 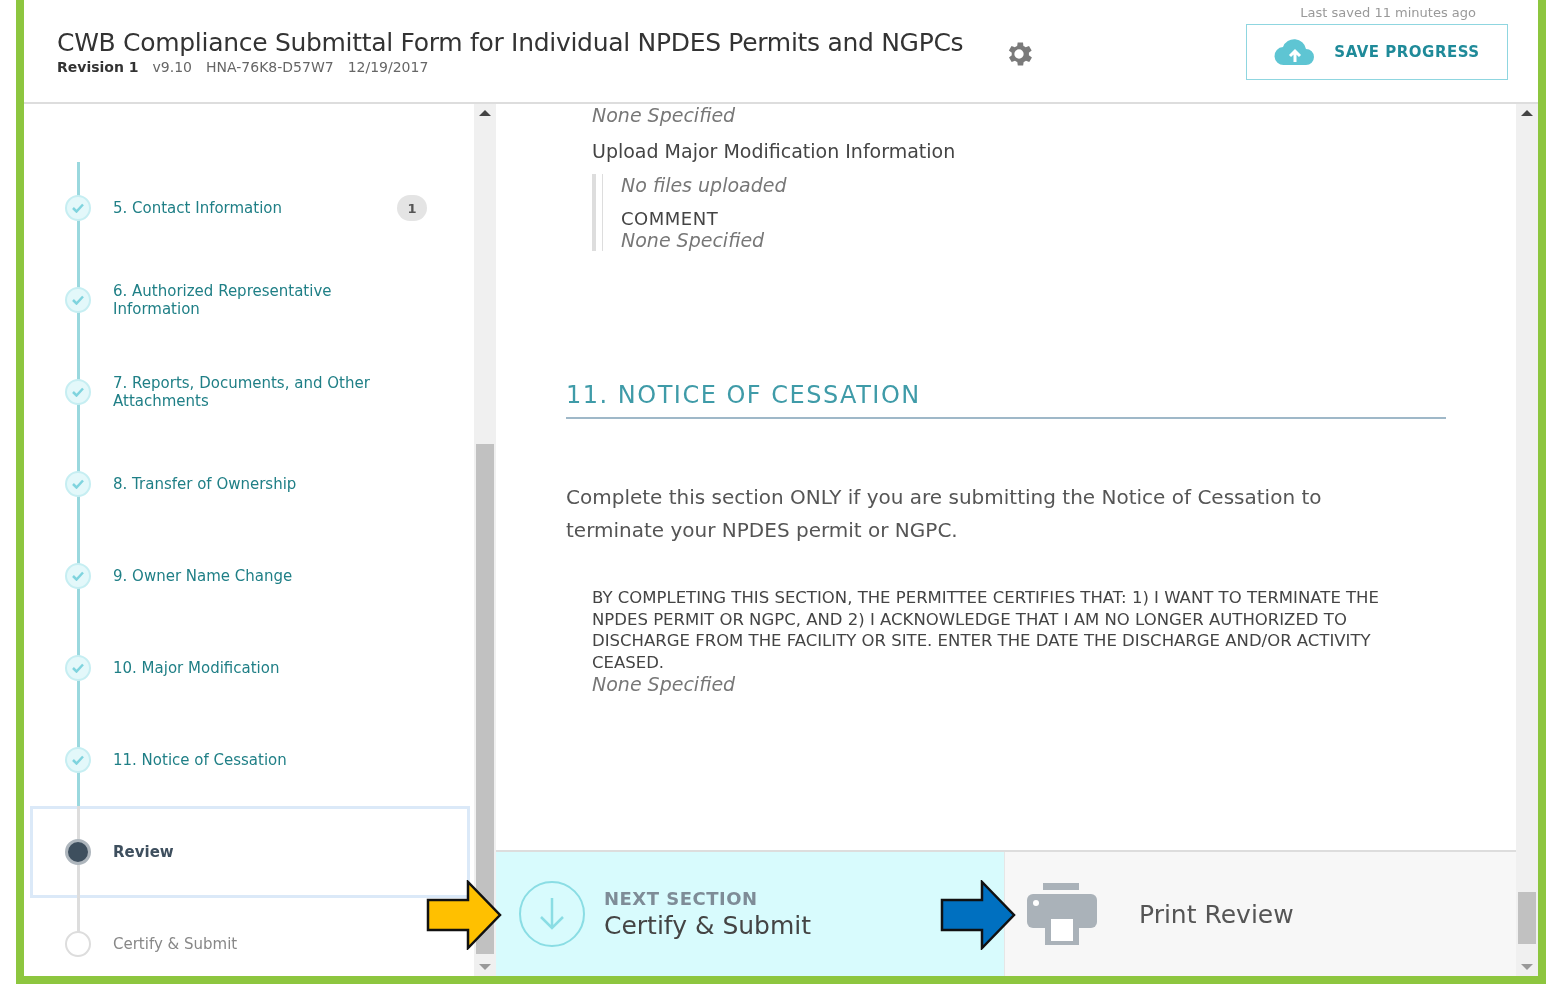 What do you see at coordinates (172, 66) in the screenshot?
I see `version-label: v9.10` at bounding box center [172, 66].